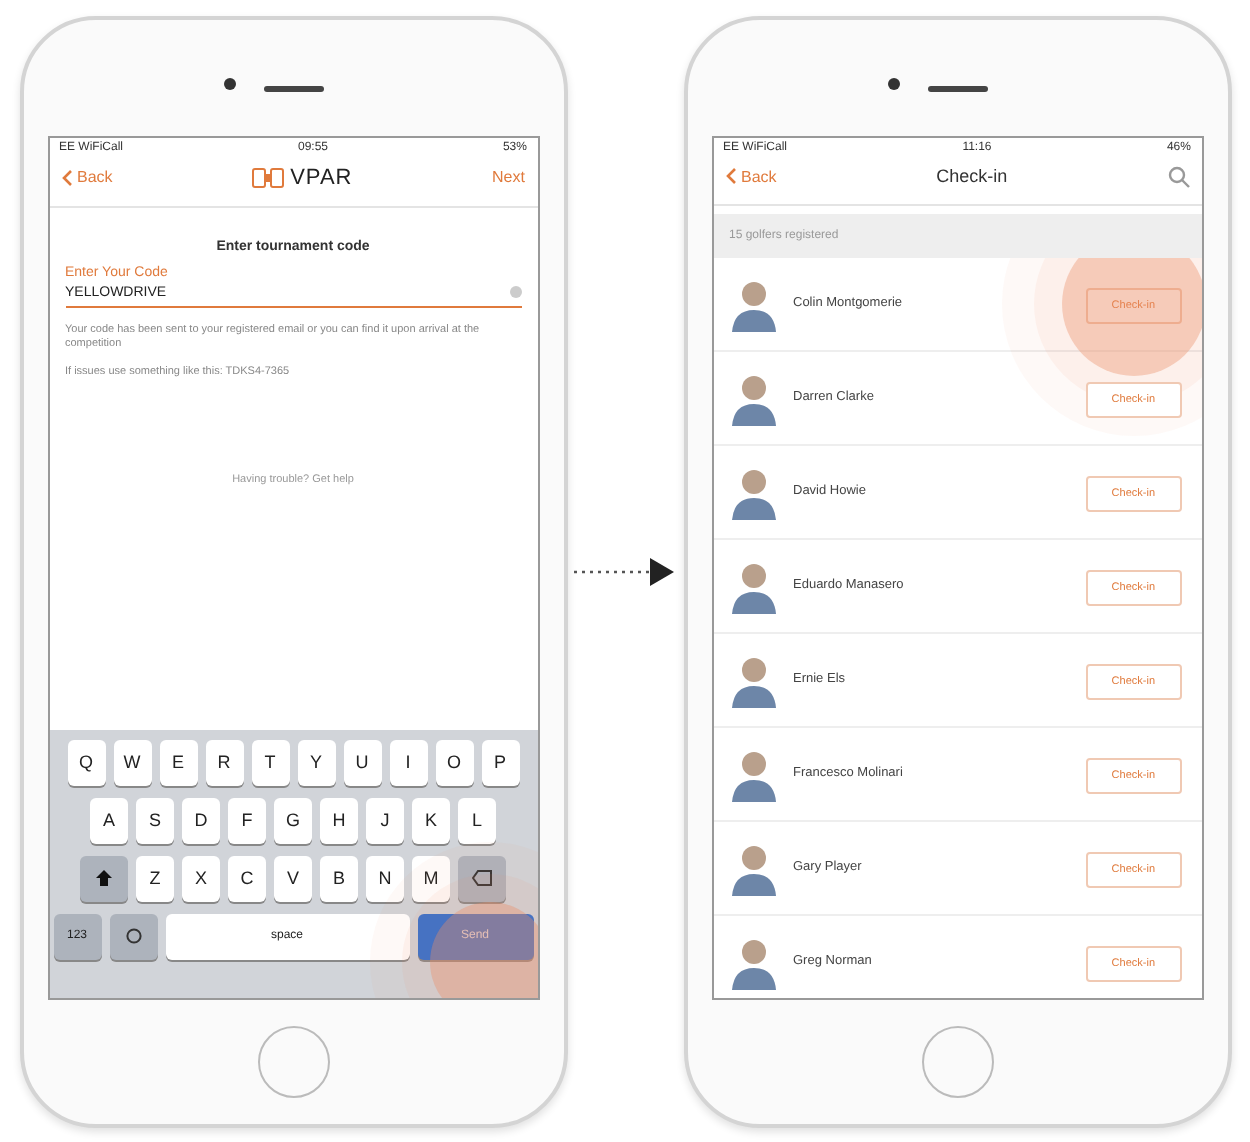 Image resolution: width=1250 pixels, height=1142 pixels. What do you see at coordinates (201, 878) in the screenshot?
I see `keyboard-key: X` at bounding box center [201, 878].